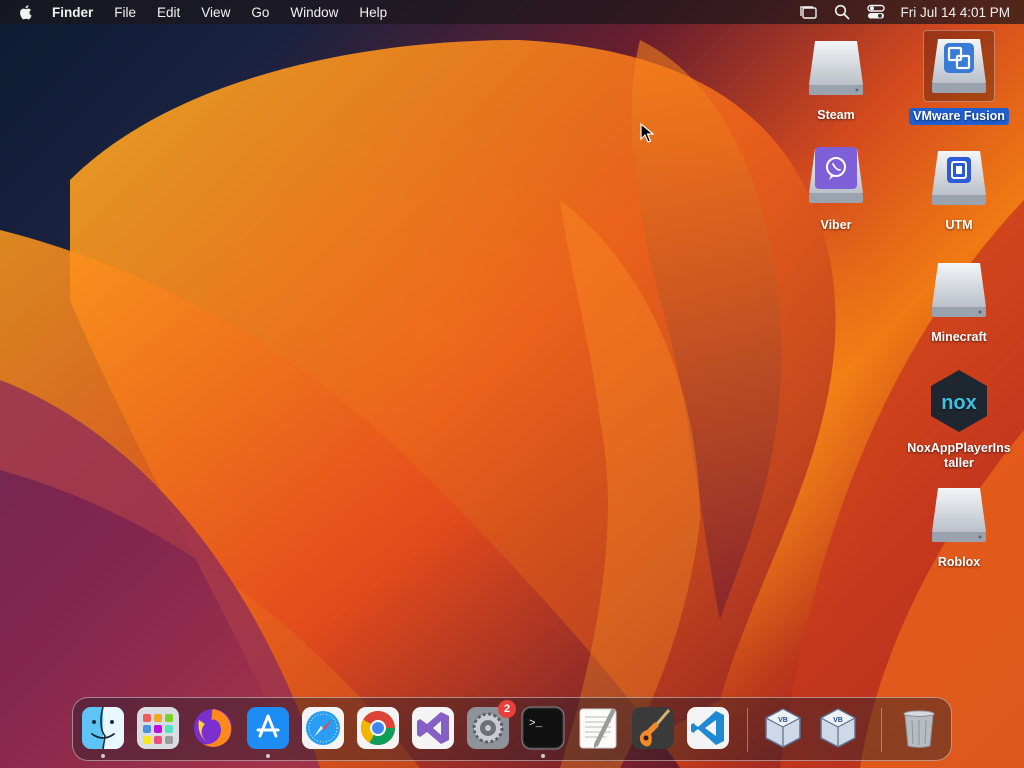 This screenshot has width=1024, height=768. I want to click on dock-item-textedit, so click(598, 728).